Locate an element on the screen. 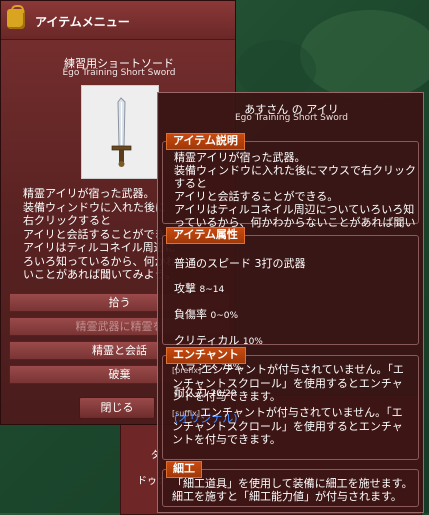 Image resolution: width=429 pixels, height=515 pixels. wound-rate-stat: 負傷率 0~0% is located at coordinates (206, 315).